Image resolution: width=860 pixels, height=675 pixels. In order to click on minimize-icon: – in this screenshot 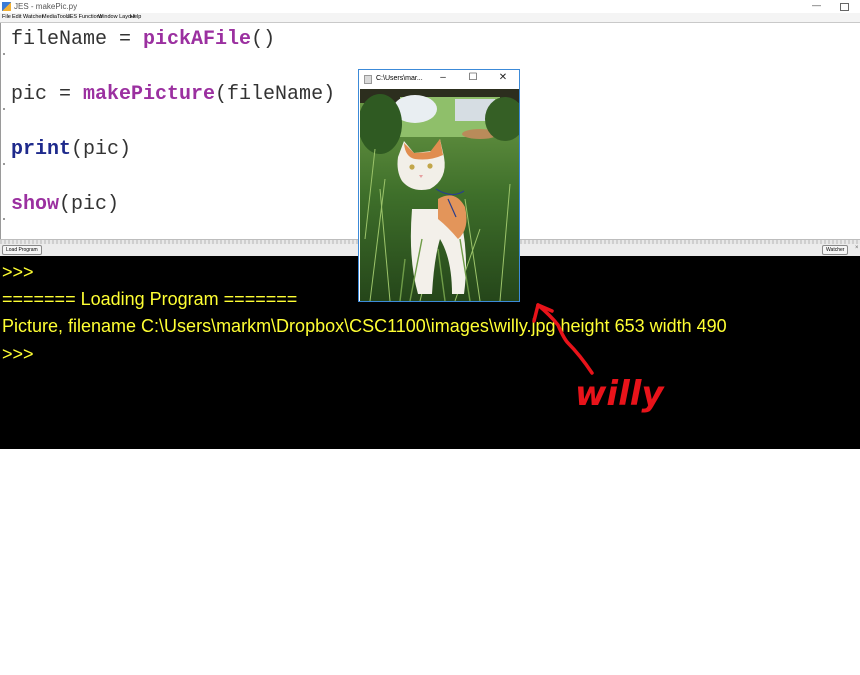, I will do `click(443, 78)`.